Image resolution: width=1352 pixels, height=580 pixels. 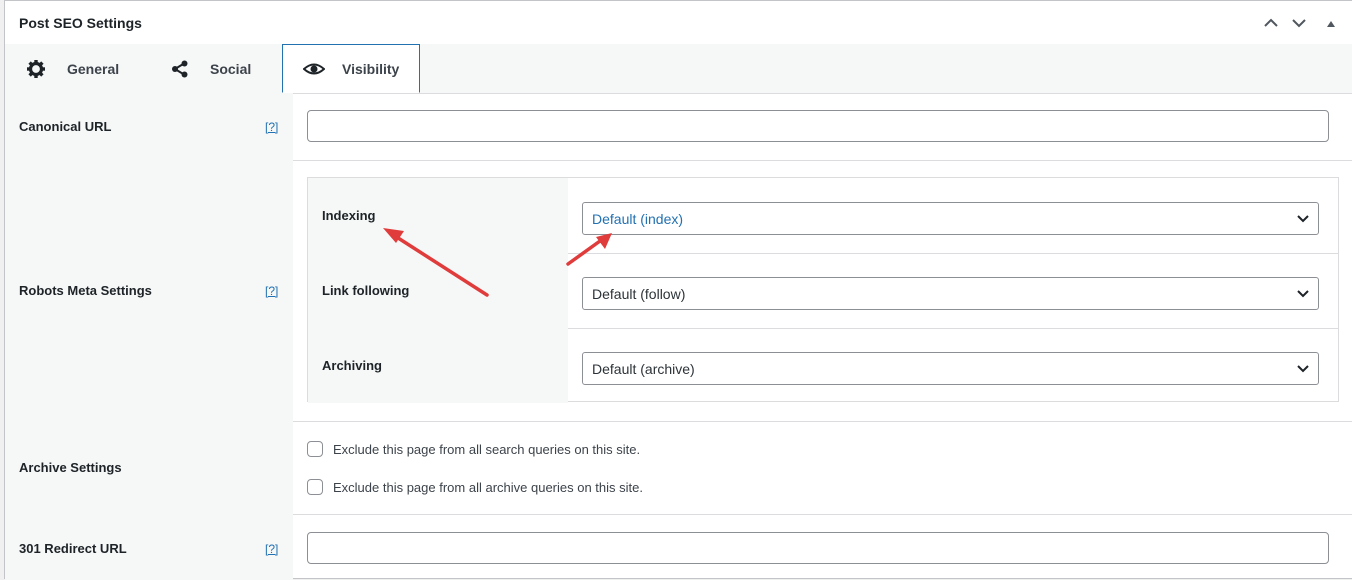 What do you see at coordinates (314, 69) in the screenshot?
I see `eye-icon` at bounding box center [314, 69].